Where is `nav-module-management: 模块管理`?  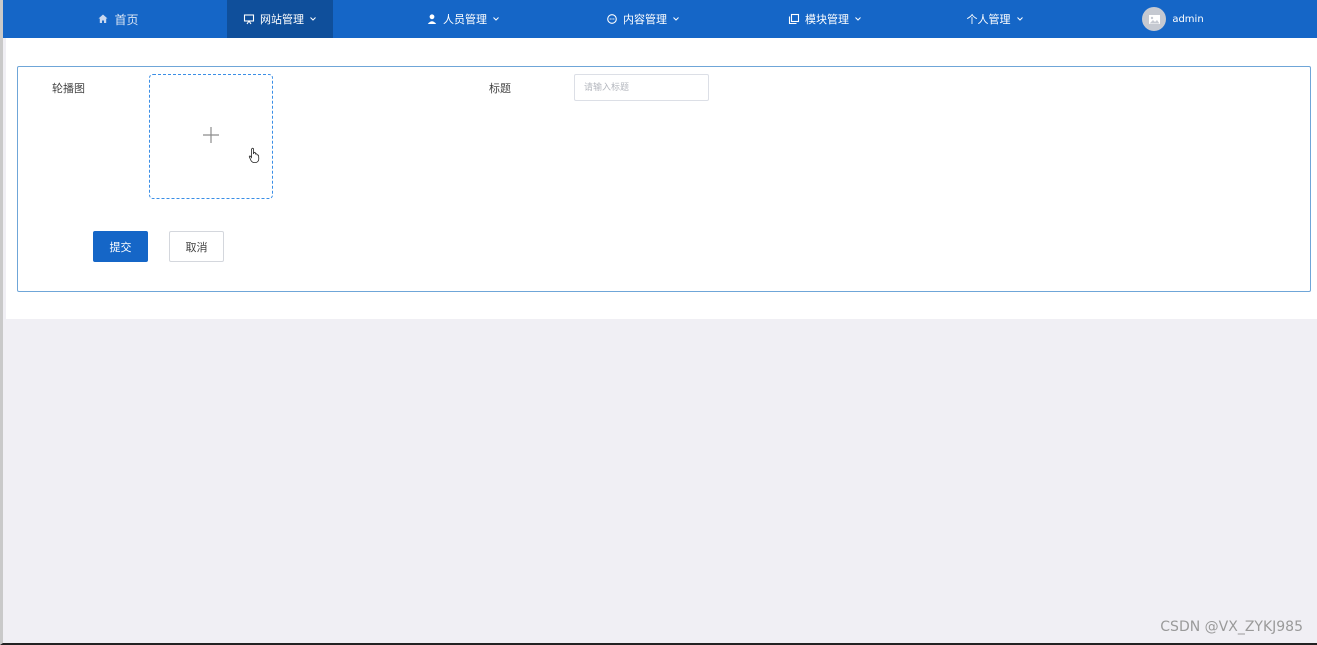 nav-module-management: 模块管理 is located at coordinates (825, 19).